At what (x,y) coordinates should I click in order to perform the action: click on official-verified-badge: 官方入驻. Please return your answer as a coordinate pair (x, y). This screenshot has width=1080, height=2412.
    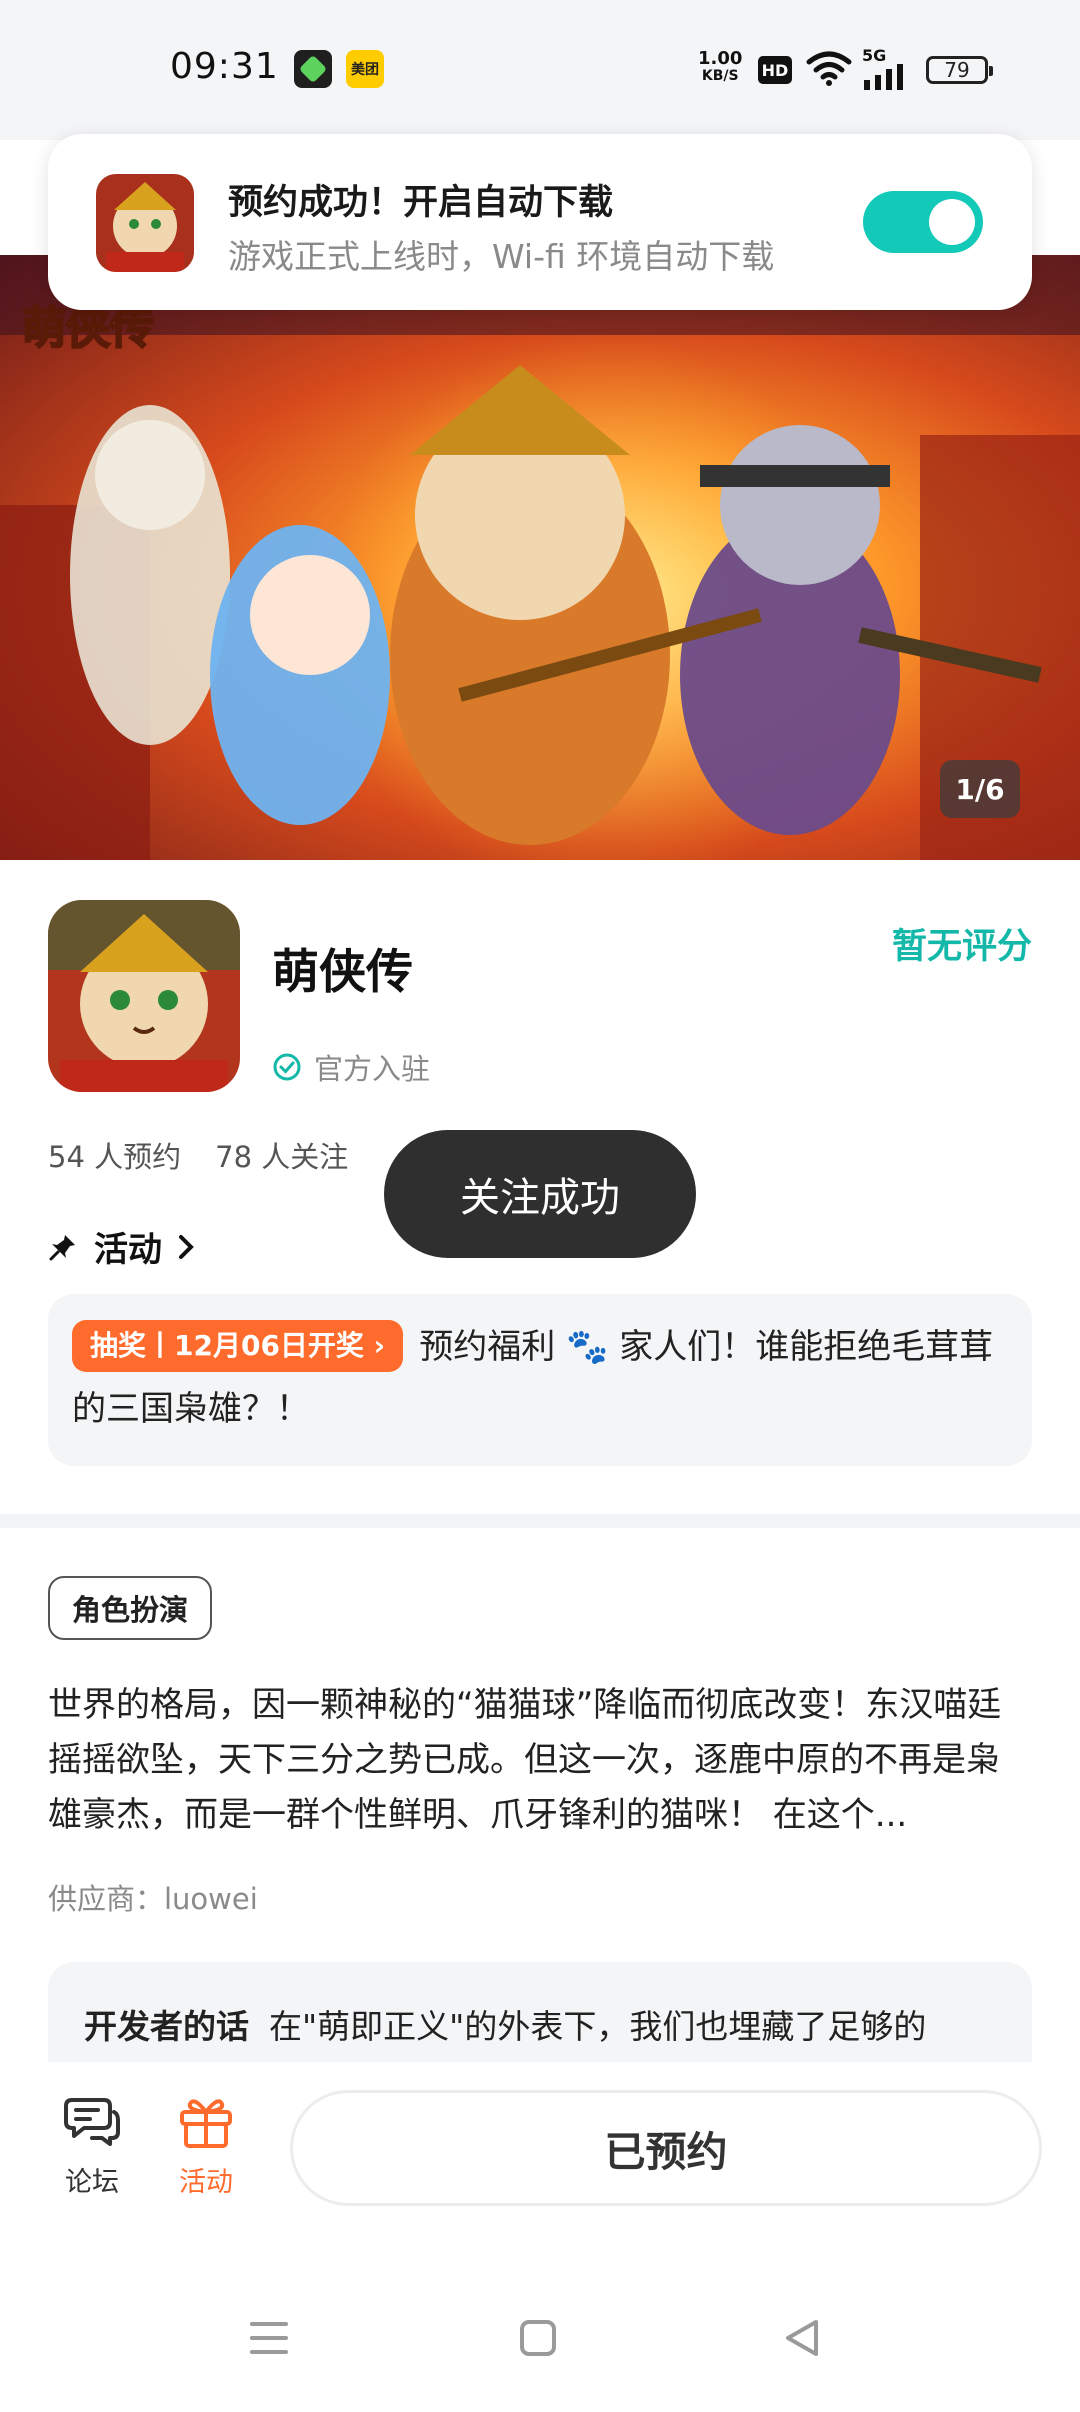
    Looking at the image, I should click on (351, 1067).